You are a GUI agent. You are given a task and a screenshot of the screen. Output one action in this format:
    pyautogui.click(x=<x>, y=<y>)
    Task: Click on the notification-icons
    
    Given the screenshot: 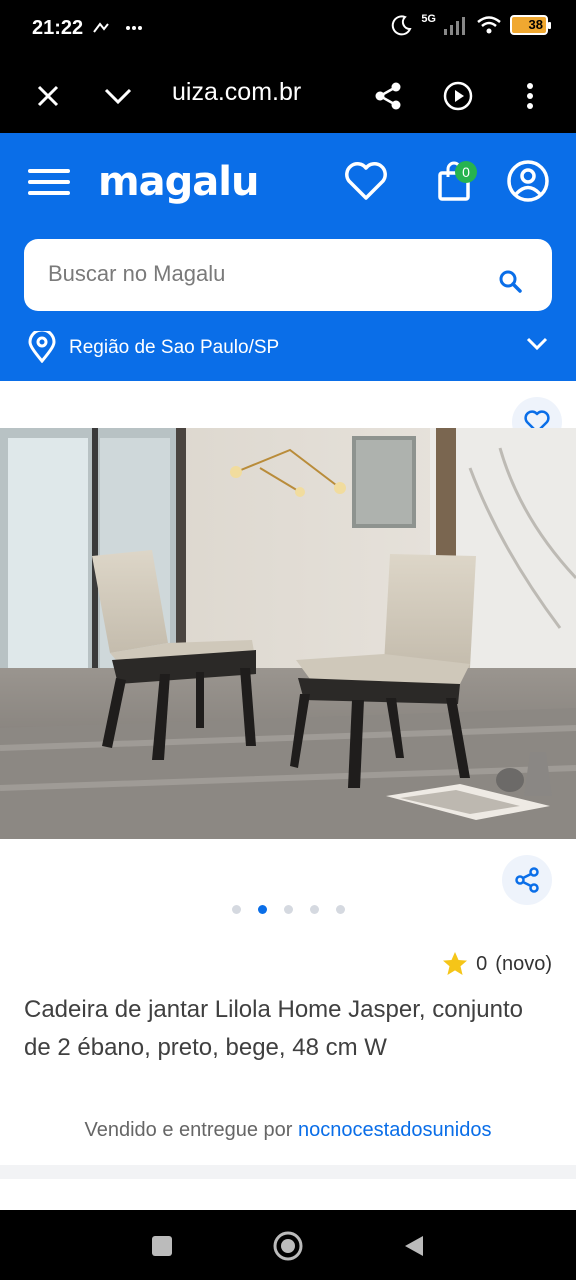 What is the action you would take?
    pyautogui.click(x=118, y=31)
    